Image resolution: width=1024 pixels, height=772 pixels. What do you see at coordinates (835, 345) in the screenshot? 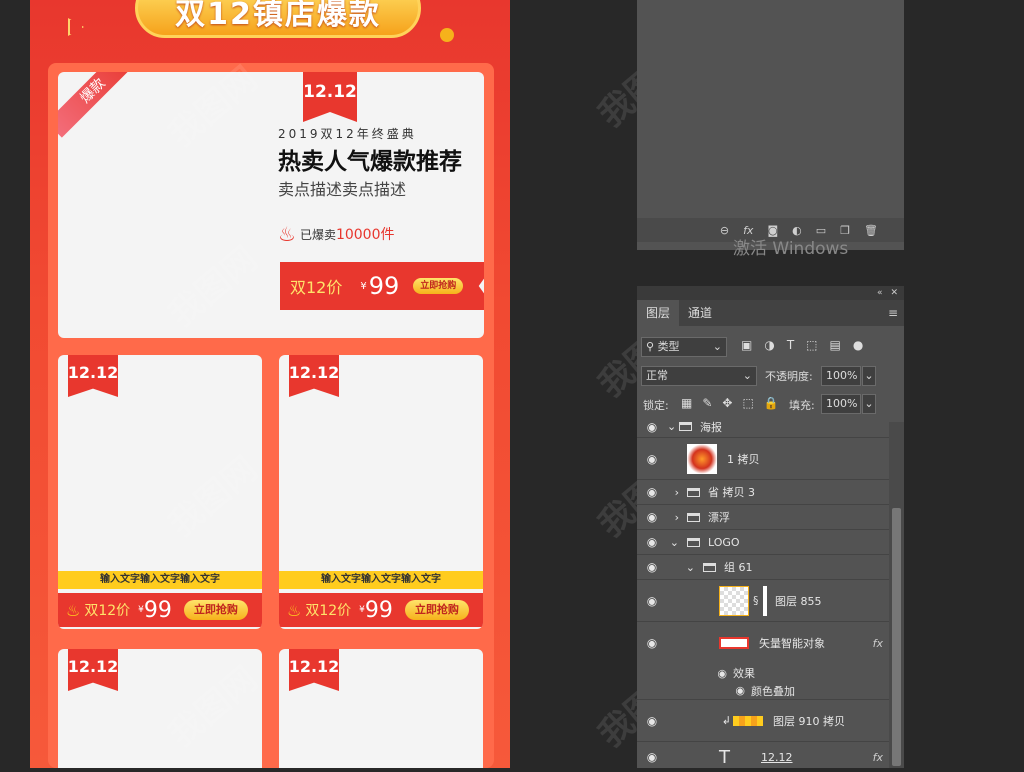
I see `smart-filter-icon: ▤` at bounding box center [835, 345].